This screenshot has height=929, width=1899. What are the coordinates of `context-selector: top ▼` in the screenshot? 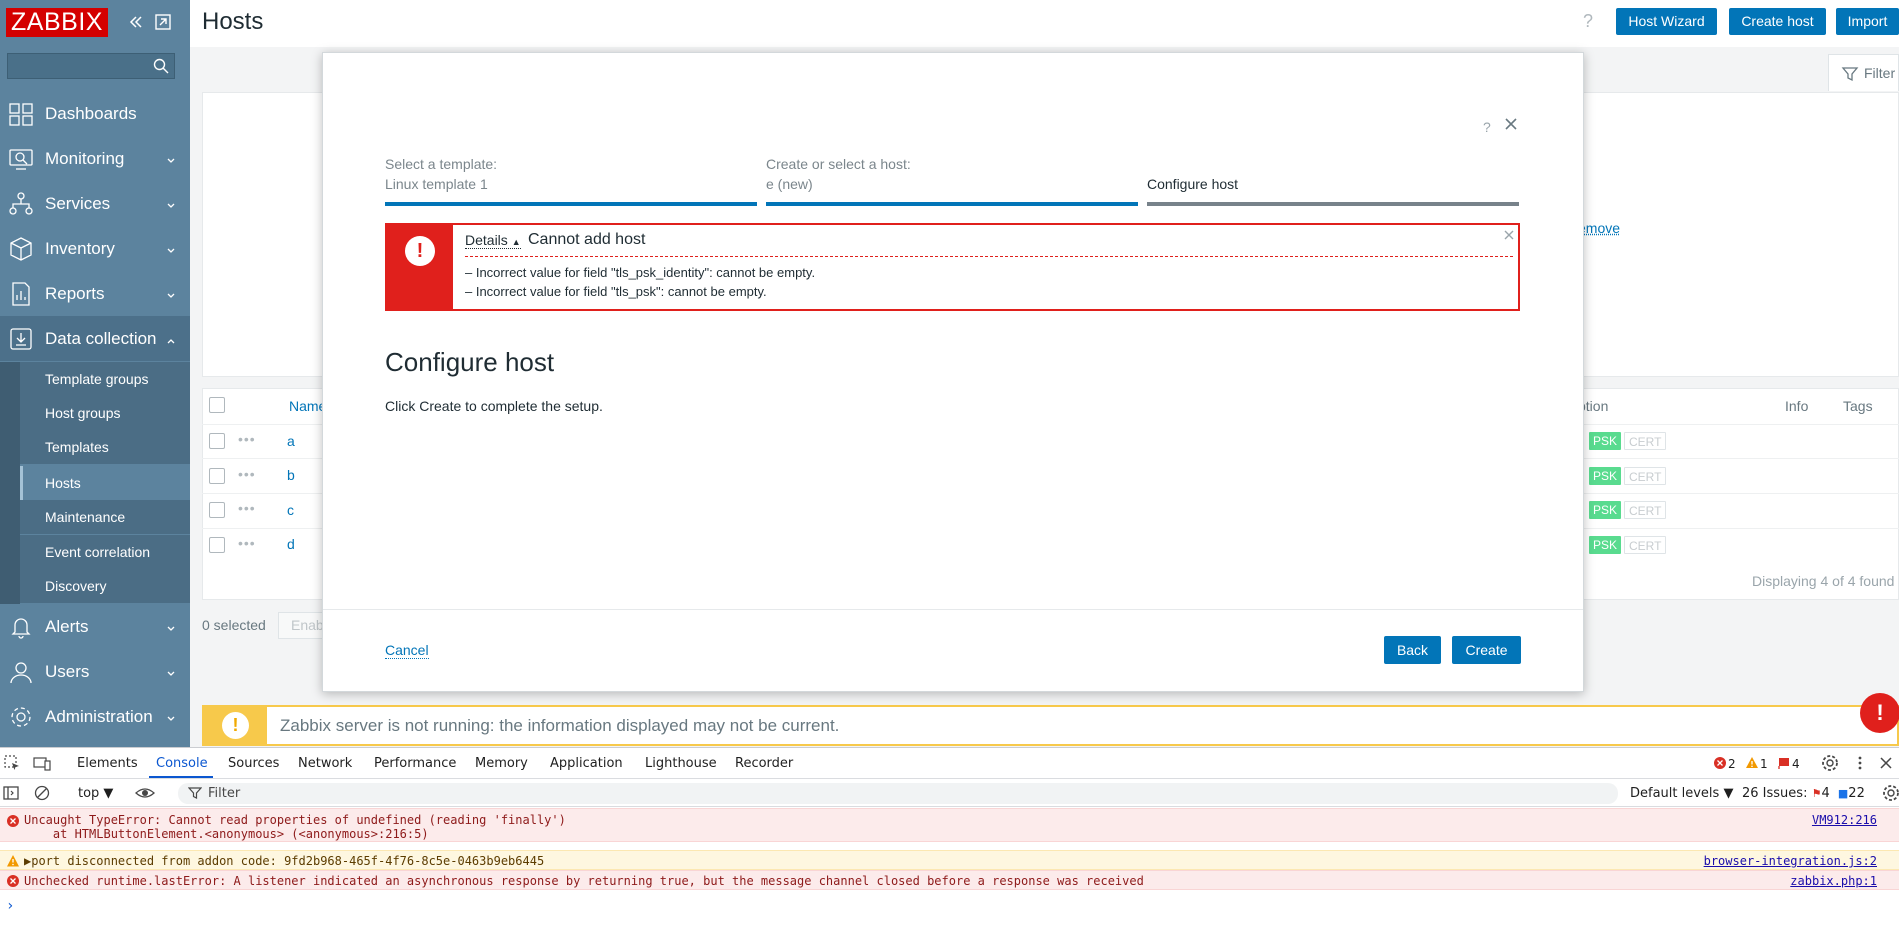 It's located at (95, 793).